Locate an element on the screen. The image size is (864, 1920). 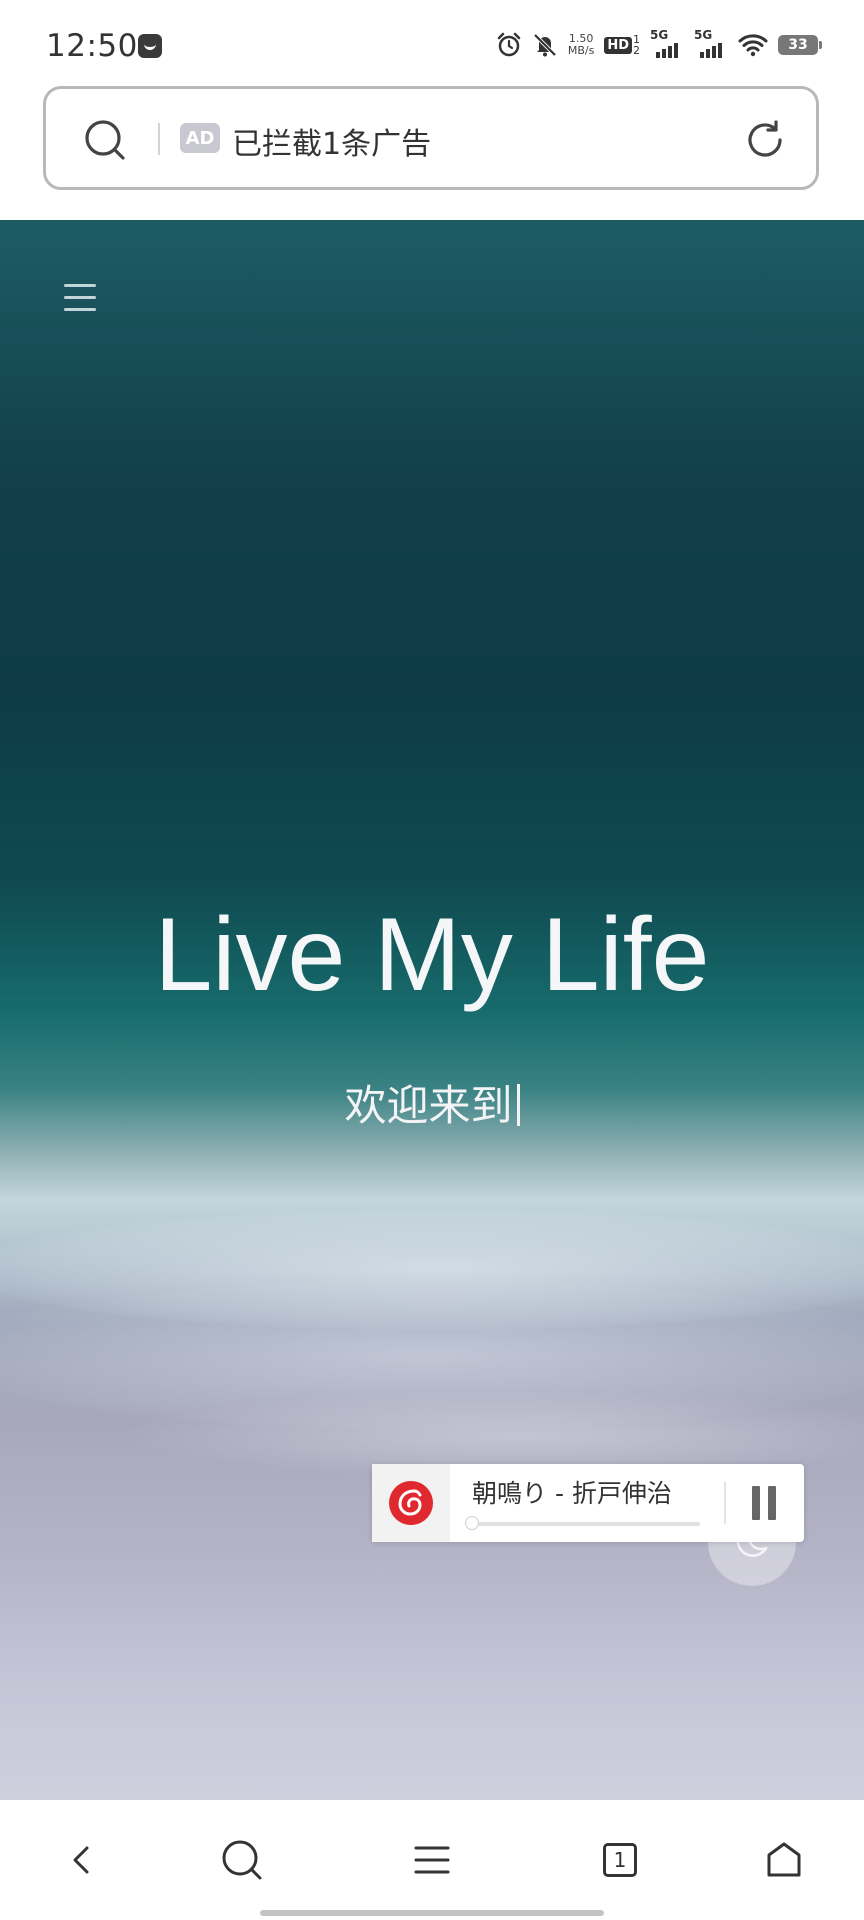
tabs-icon: 1 is located at coordinates (620, 1860).